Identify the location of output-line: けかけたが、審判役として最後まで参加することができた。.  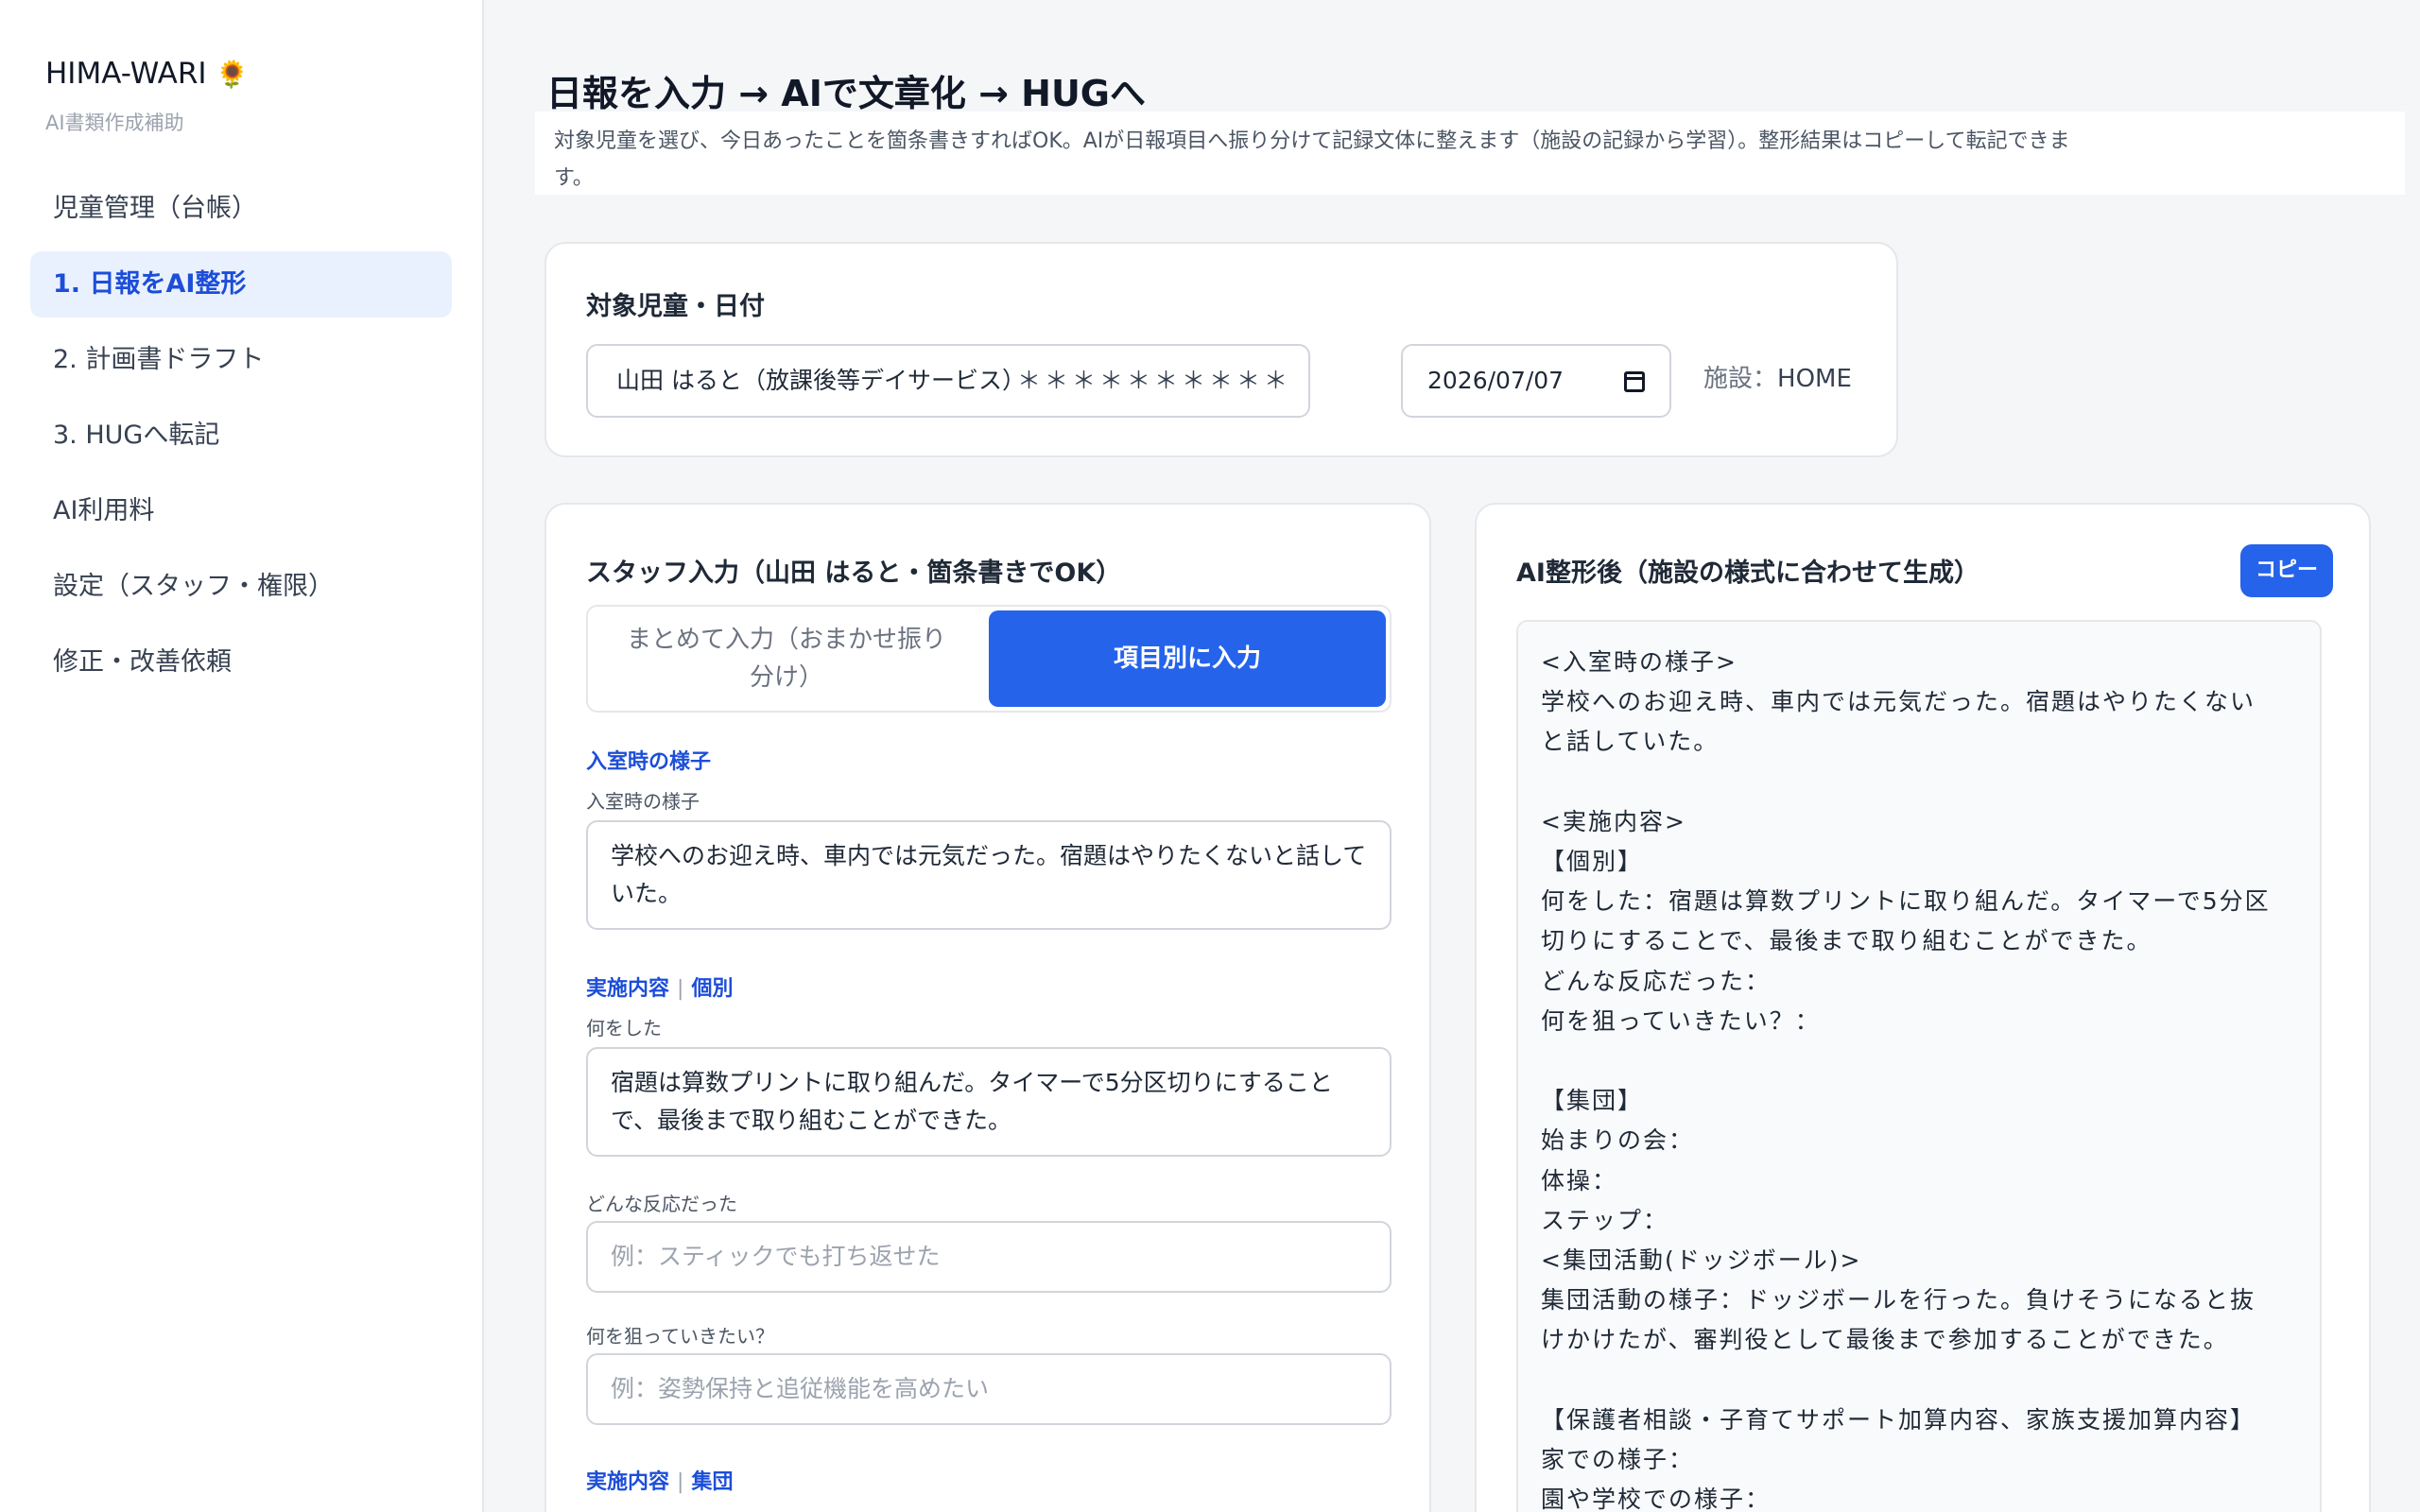
(1885, 1340).